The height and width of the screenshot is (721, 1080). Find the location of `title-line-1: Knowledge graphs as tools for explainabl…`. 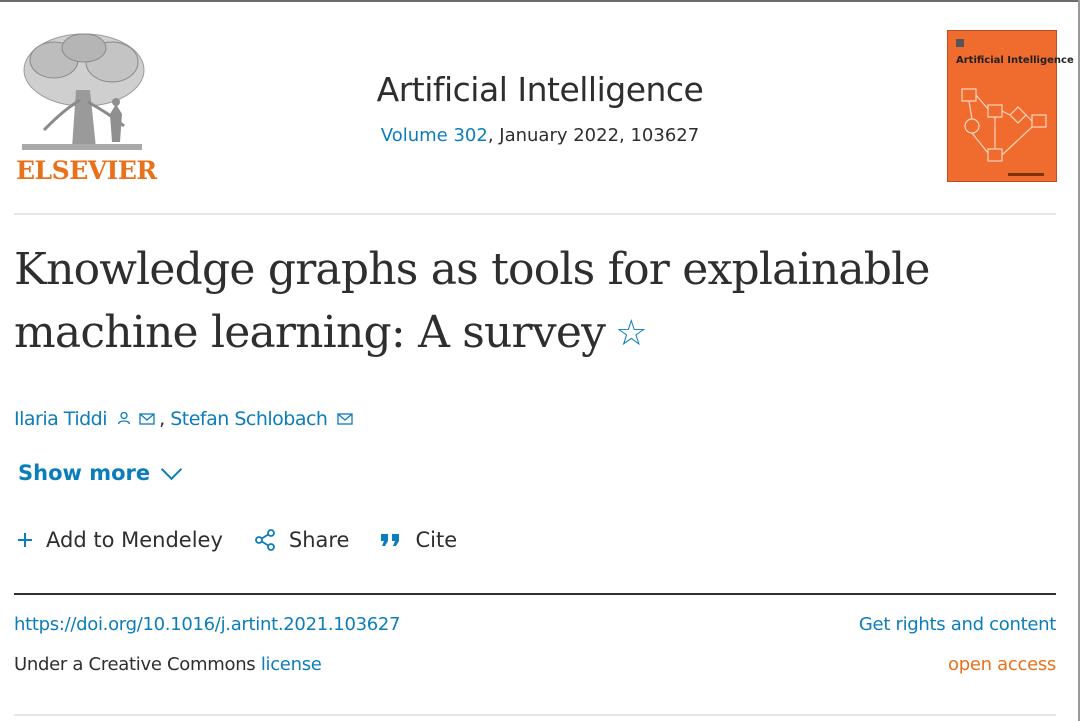

title-line-1: Knowledge graphs as tools for explainabl… is located at coordinates (472, 269).